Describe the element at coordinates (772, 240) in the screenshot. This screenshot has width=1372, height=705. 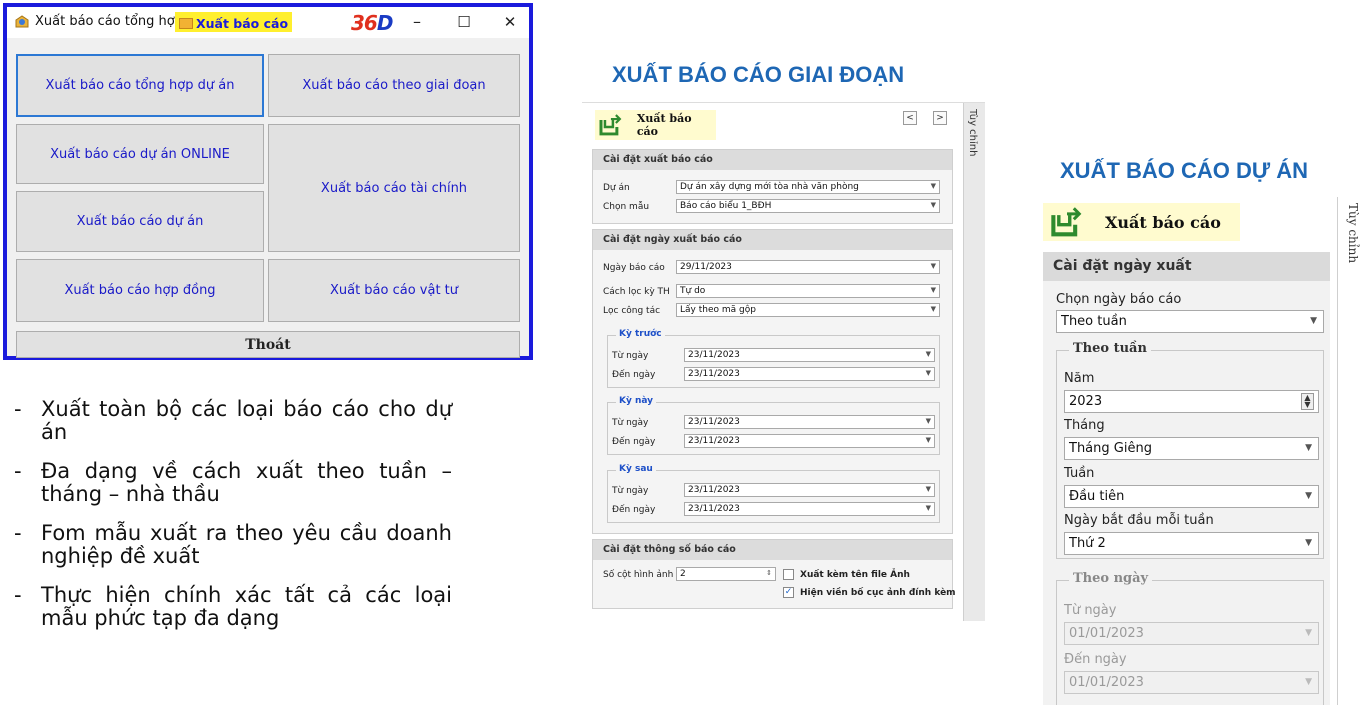
I see `group-title: Cài đặt ngày xuất báo cáo` at that location.